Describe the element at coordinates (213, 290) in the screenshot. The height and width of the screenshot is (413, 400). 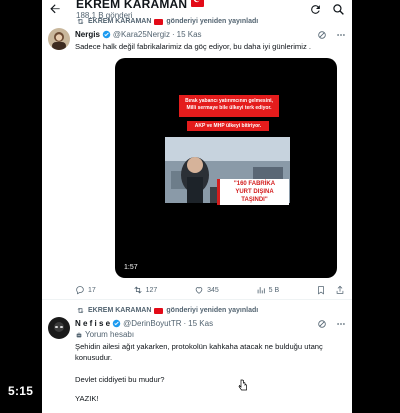
I see `like-count: 345` at that location.